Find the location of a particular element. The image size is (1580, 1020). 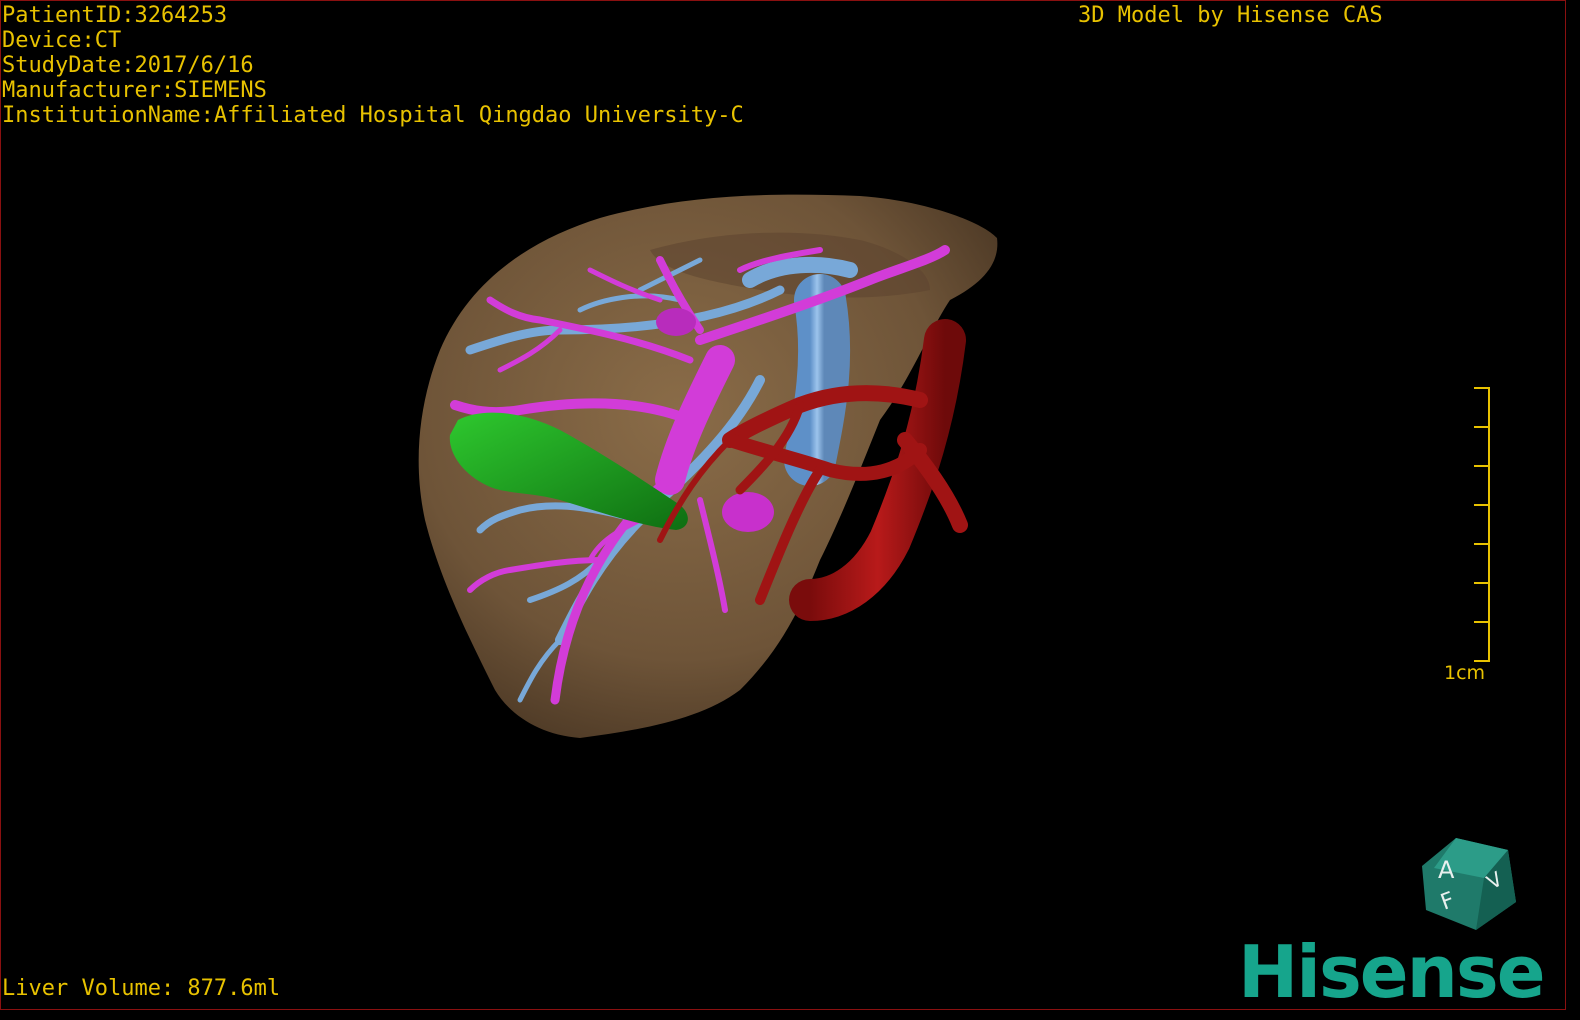

cube-face-a: A is located at coordinates (1446, 870).